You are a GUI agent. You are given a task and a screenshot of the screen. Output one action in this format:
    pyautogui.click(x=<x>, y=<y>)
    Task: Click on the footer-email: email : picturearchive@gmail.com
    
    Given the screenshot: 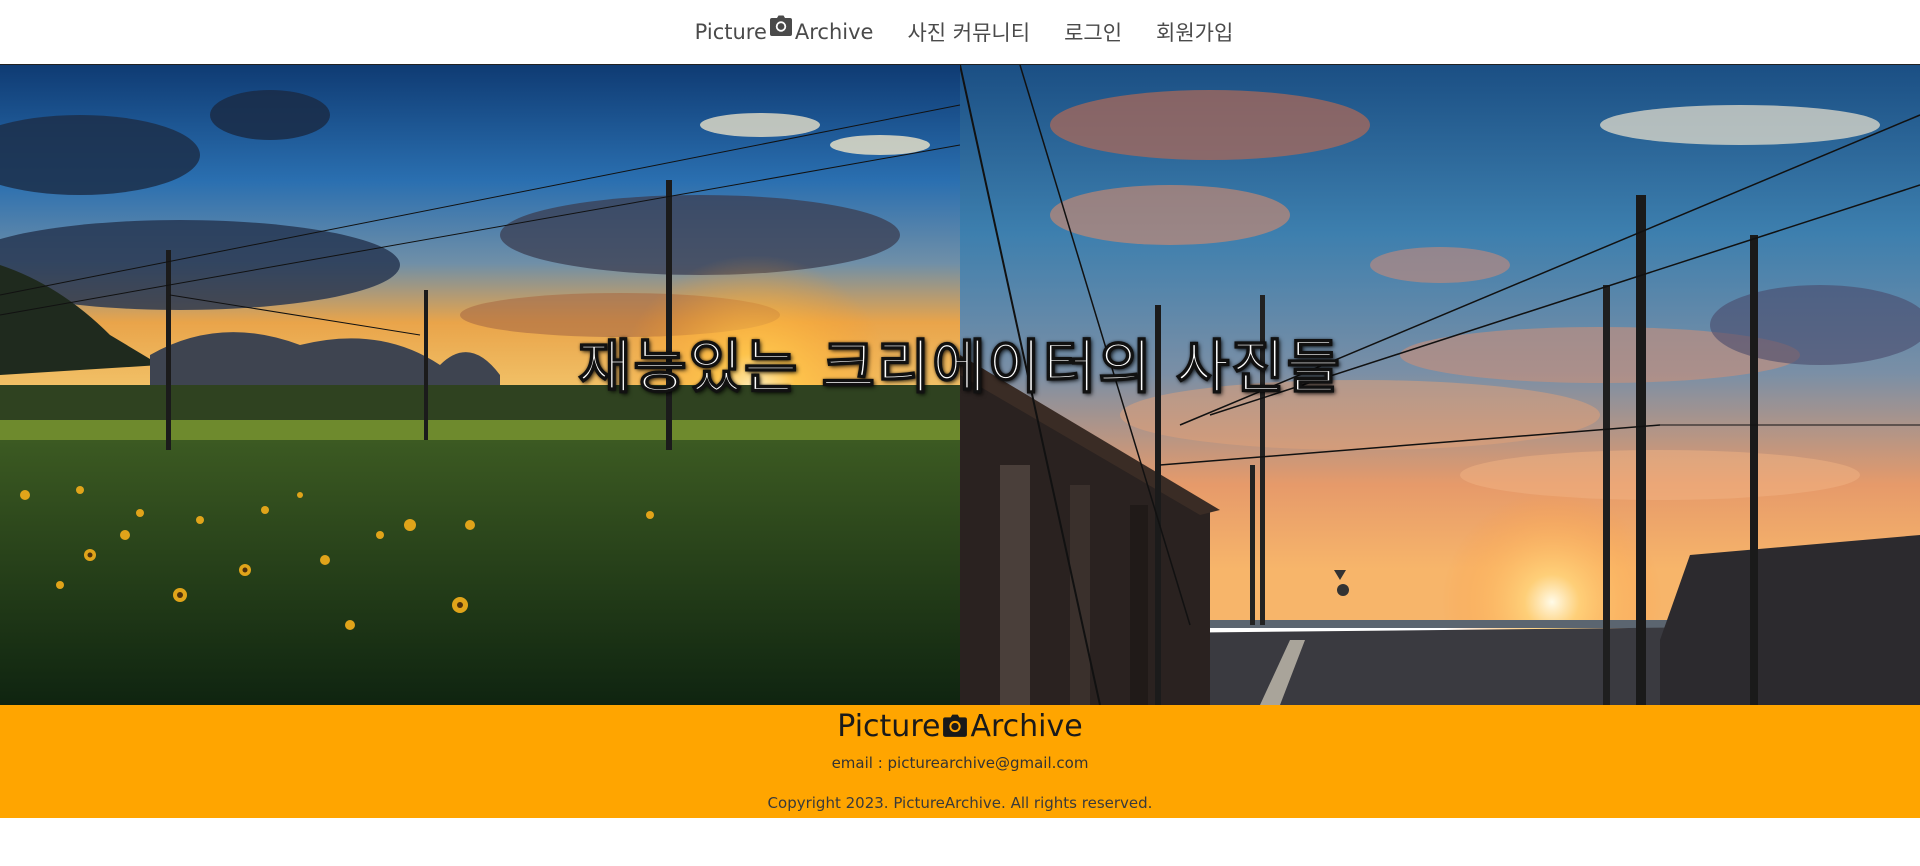 What is the action you would take?
    pyautogui.click(x=960, y=763)
    